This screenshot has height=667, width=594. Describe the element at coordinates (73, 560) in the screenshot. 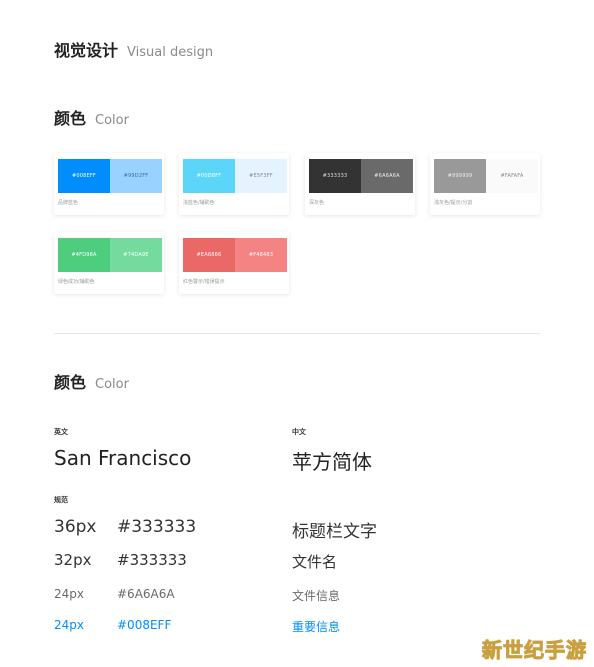

I see `type-spec-size: 32px` at that location.